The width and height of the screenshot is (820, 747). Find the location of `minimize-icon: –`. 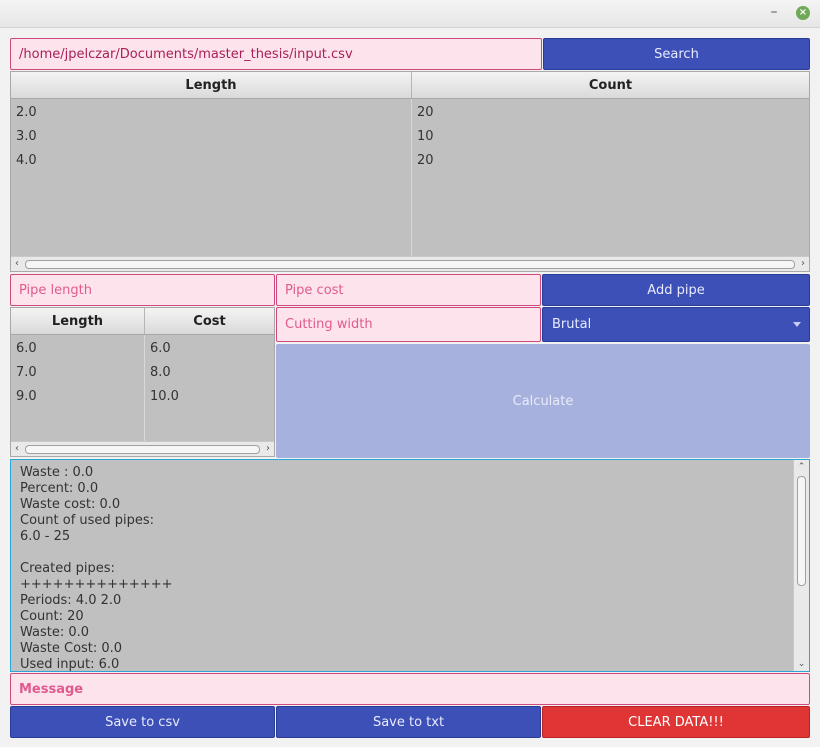

minimize-icon: – is located at coordinates (774, 12).